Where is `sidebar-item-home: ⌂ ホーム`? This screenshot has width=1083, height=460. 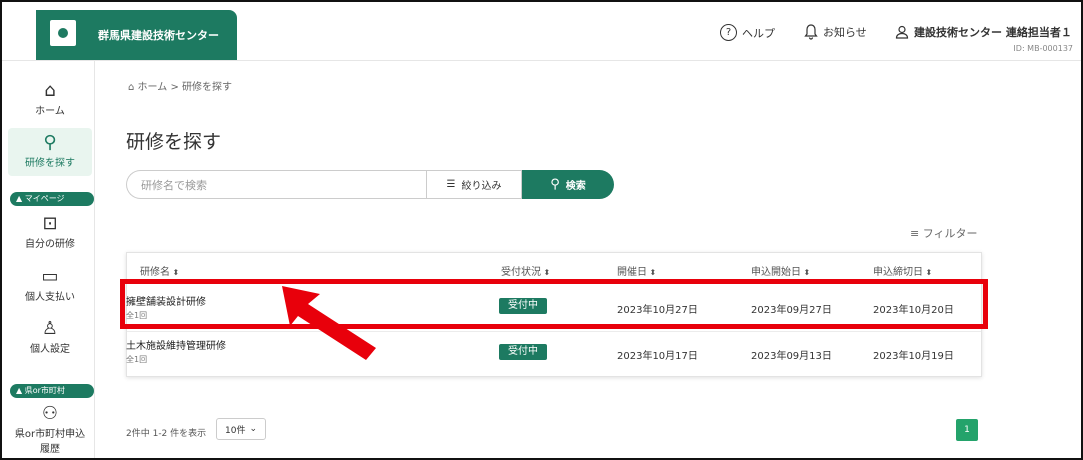
sidebar-item-home: ⌂ ホーム is located at coordinates (50, 98).